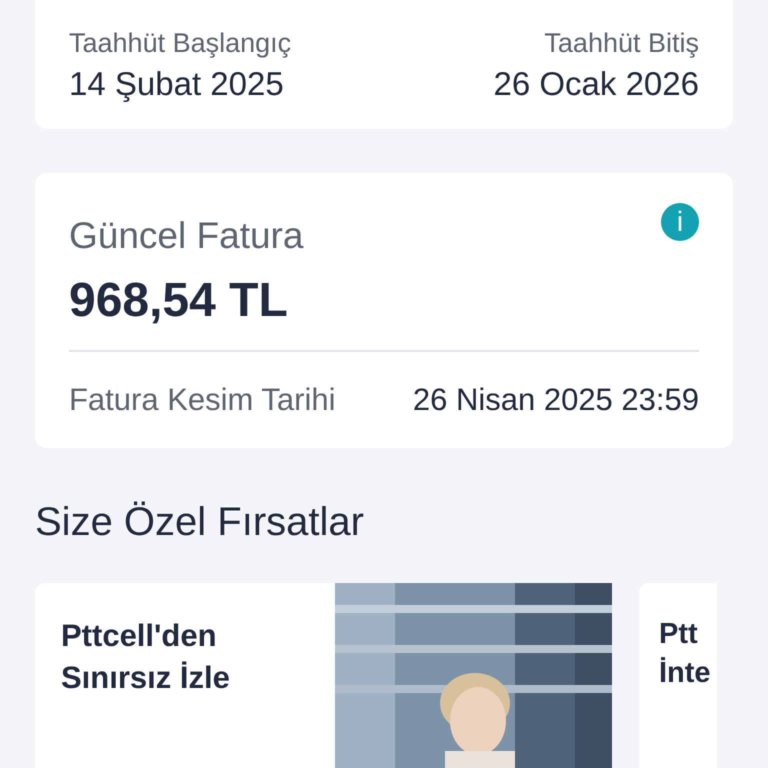  I want to click on bill-title: Güncel Fatura, so click(186, 236).